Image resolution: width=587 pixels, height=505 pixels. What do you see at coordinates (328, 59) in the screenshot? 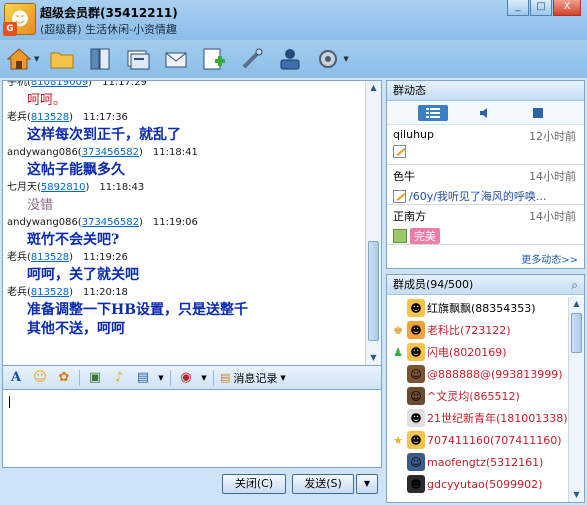
I see `settings-icon` at bounding box center [328, 59].